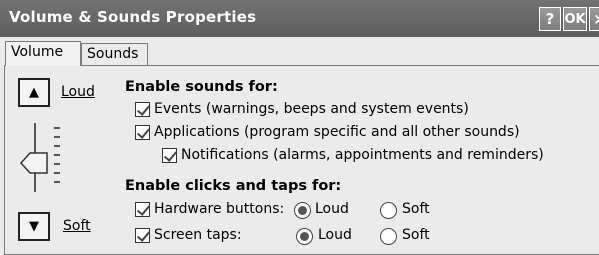 The height and width of the screenshot is (255, 599). What do you see at coordinates (142, 132) in the screenshot?
I see `applications-checkbox` at bounding box center [142, 132].